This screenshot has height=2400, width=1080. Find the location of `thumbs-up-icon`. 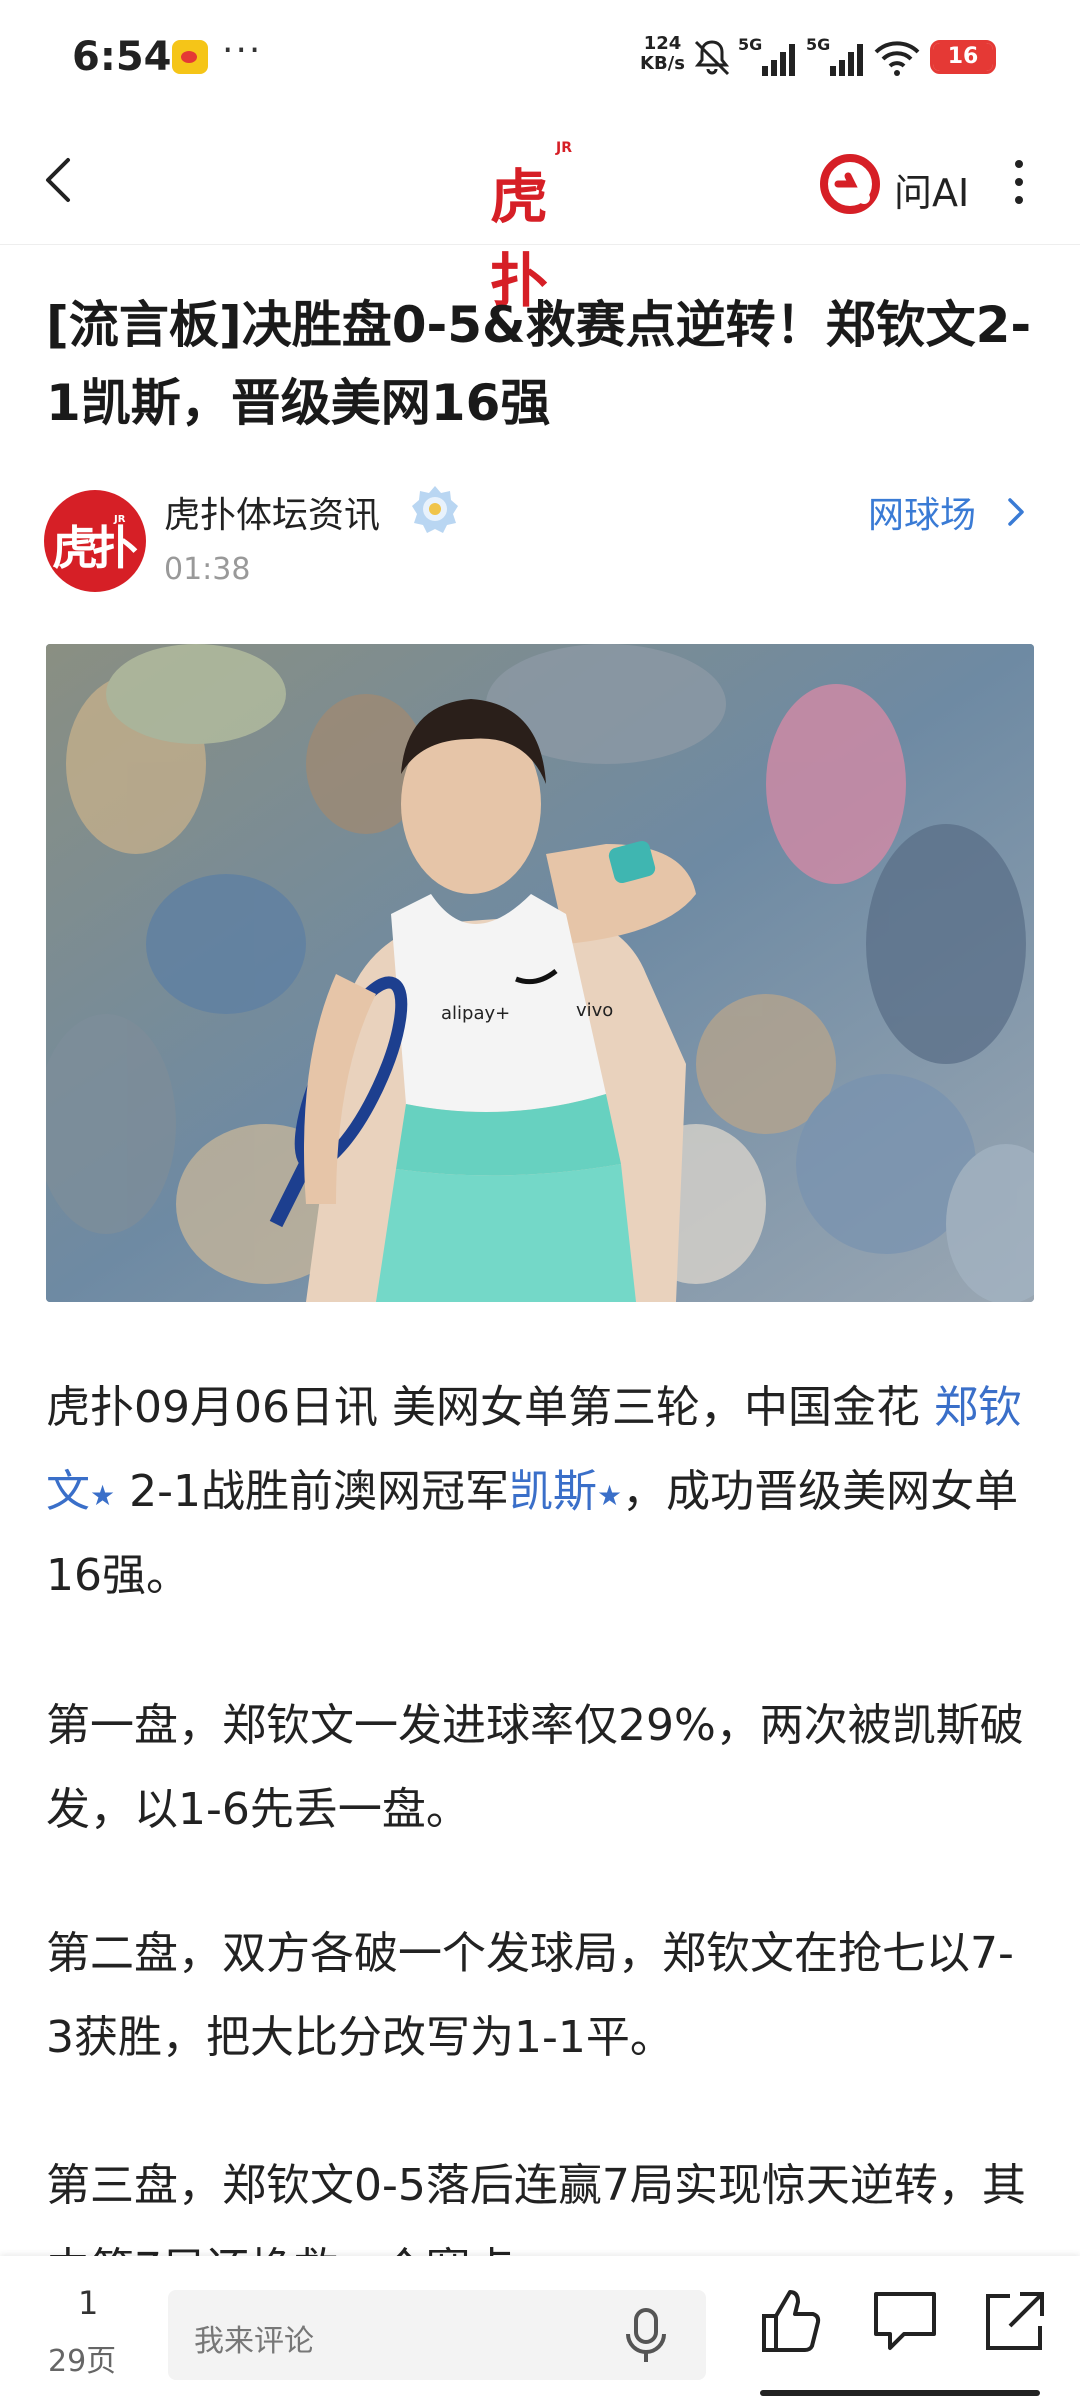

thumbs-up-icon is located at coordinates (791, 2321).